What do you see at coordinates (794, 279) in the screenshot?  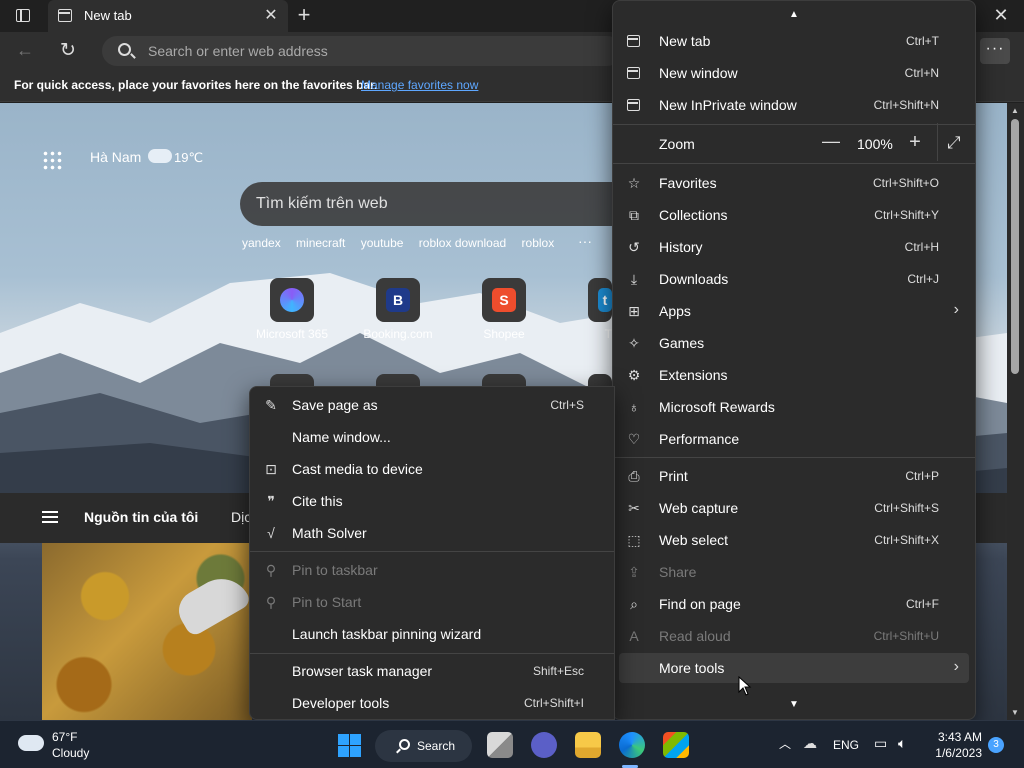 I see `menu-item-downloads: ⤓ Downloads Ctrl+J` at bounding box center [794, 279].